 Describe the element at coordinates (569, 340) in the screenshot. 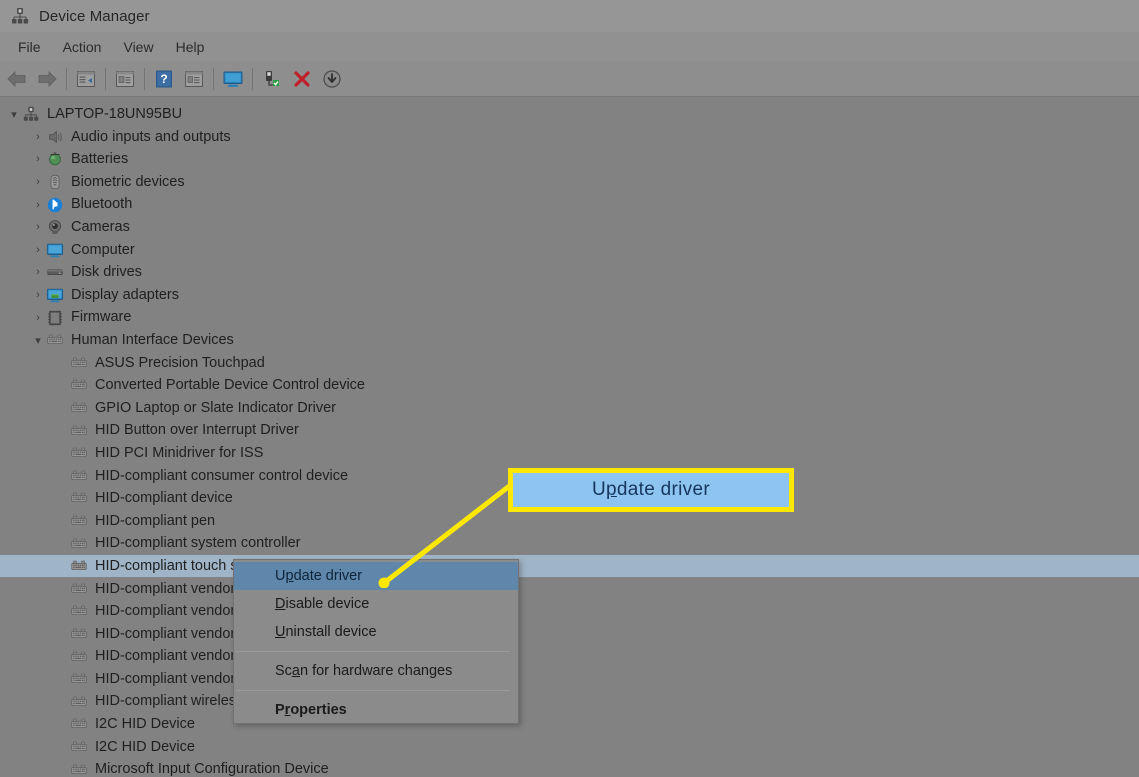

I see `tree-category-human-interface-devices: ▾ Human Interface Devices` at that location.